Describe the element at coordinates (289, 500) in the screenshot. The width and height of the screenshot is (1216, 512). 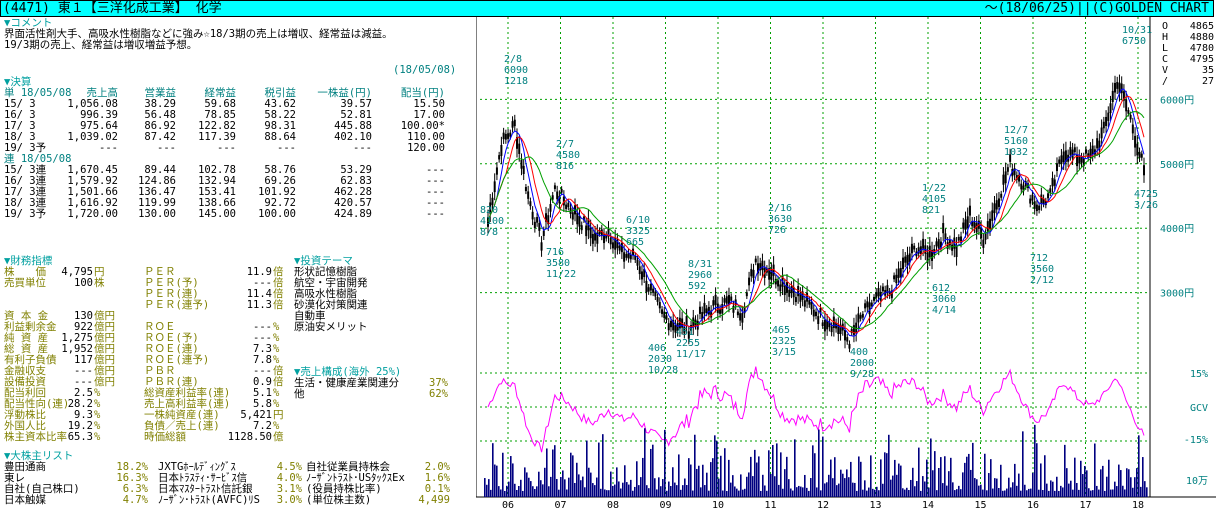
I see `shareholder-pct: 3.0%` at that location.